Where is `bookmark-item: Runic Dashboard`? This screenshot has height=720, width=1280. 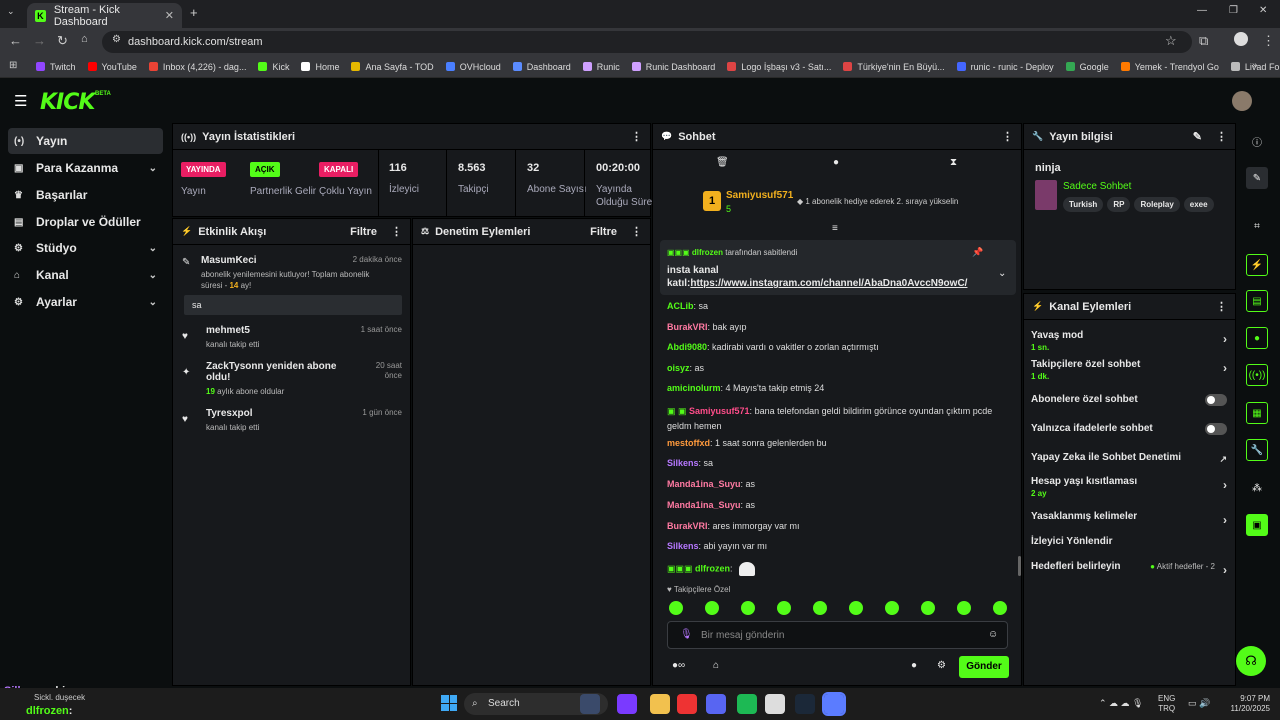 bookmark-item: Runic Dashboard is located at coordinates (673, 67).